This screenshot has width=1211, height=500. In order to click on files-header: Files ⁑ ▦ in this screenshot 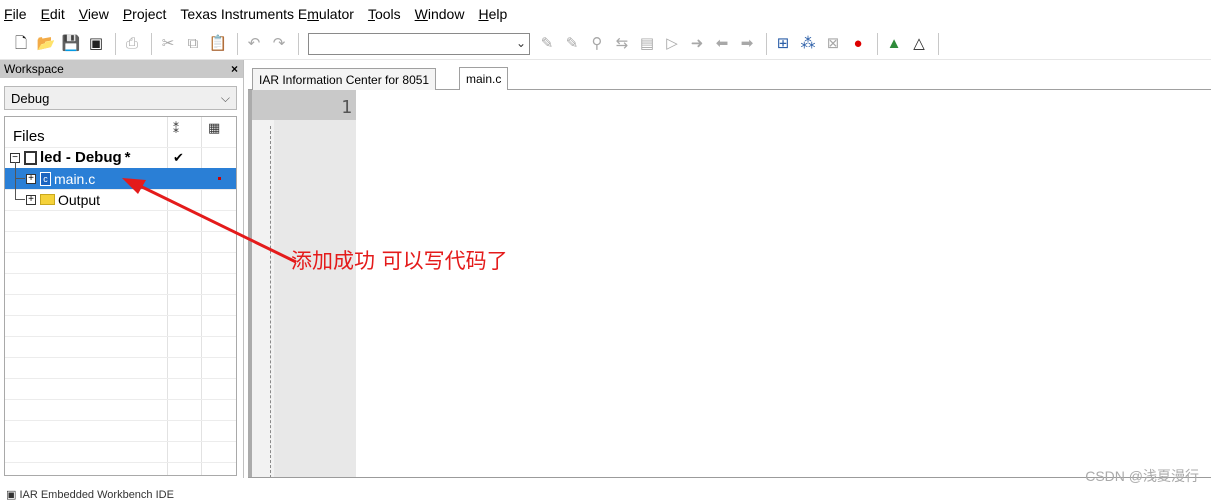, I will do `click(120, 132)`.